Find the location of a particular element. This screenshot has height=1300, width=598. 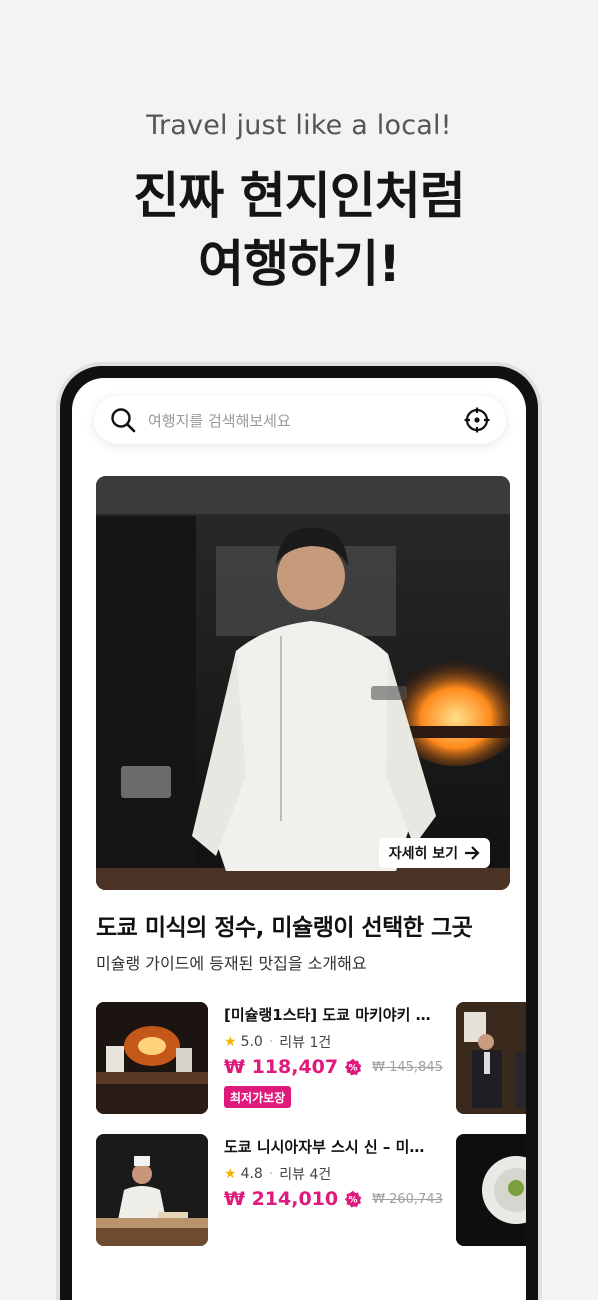

rating-value: 4.8 is located at coordinates (251, 1174).